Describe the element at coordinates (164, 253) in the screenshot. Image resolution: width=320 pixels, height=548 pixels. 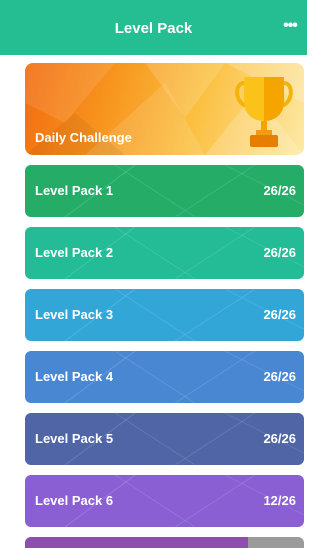
I see `level-pack-2: Level Pack 2 26/26` at that location.